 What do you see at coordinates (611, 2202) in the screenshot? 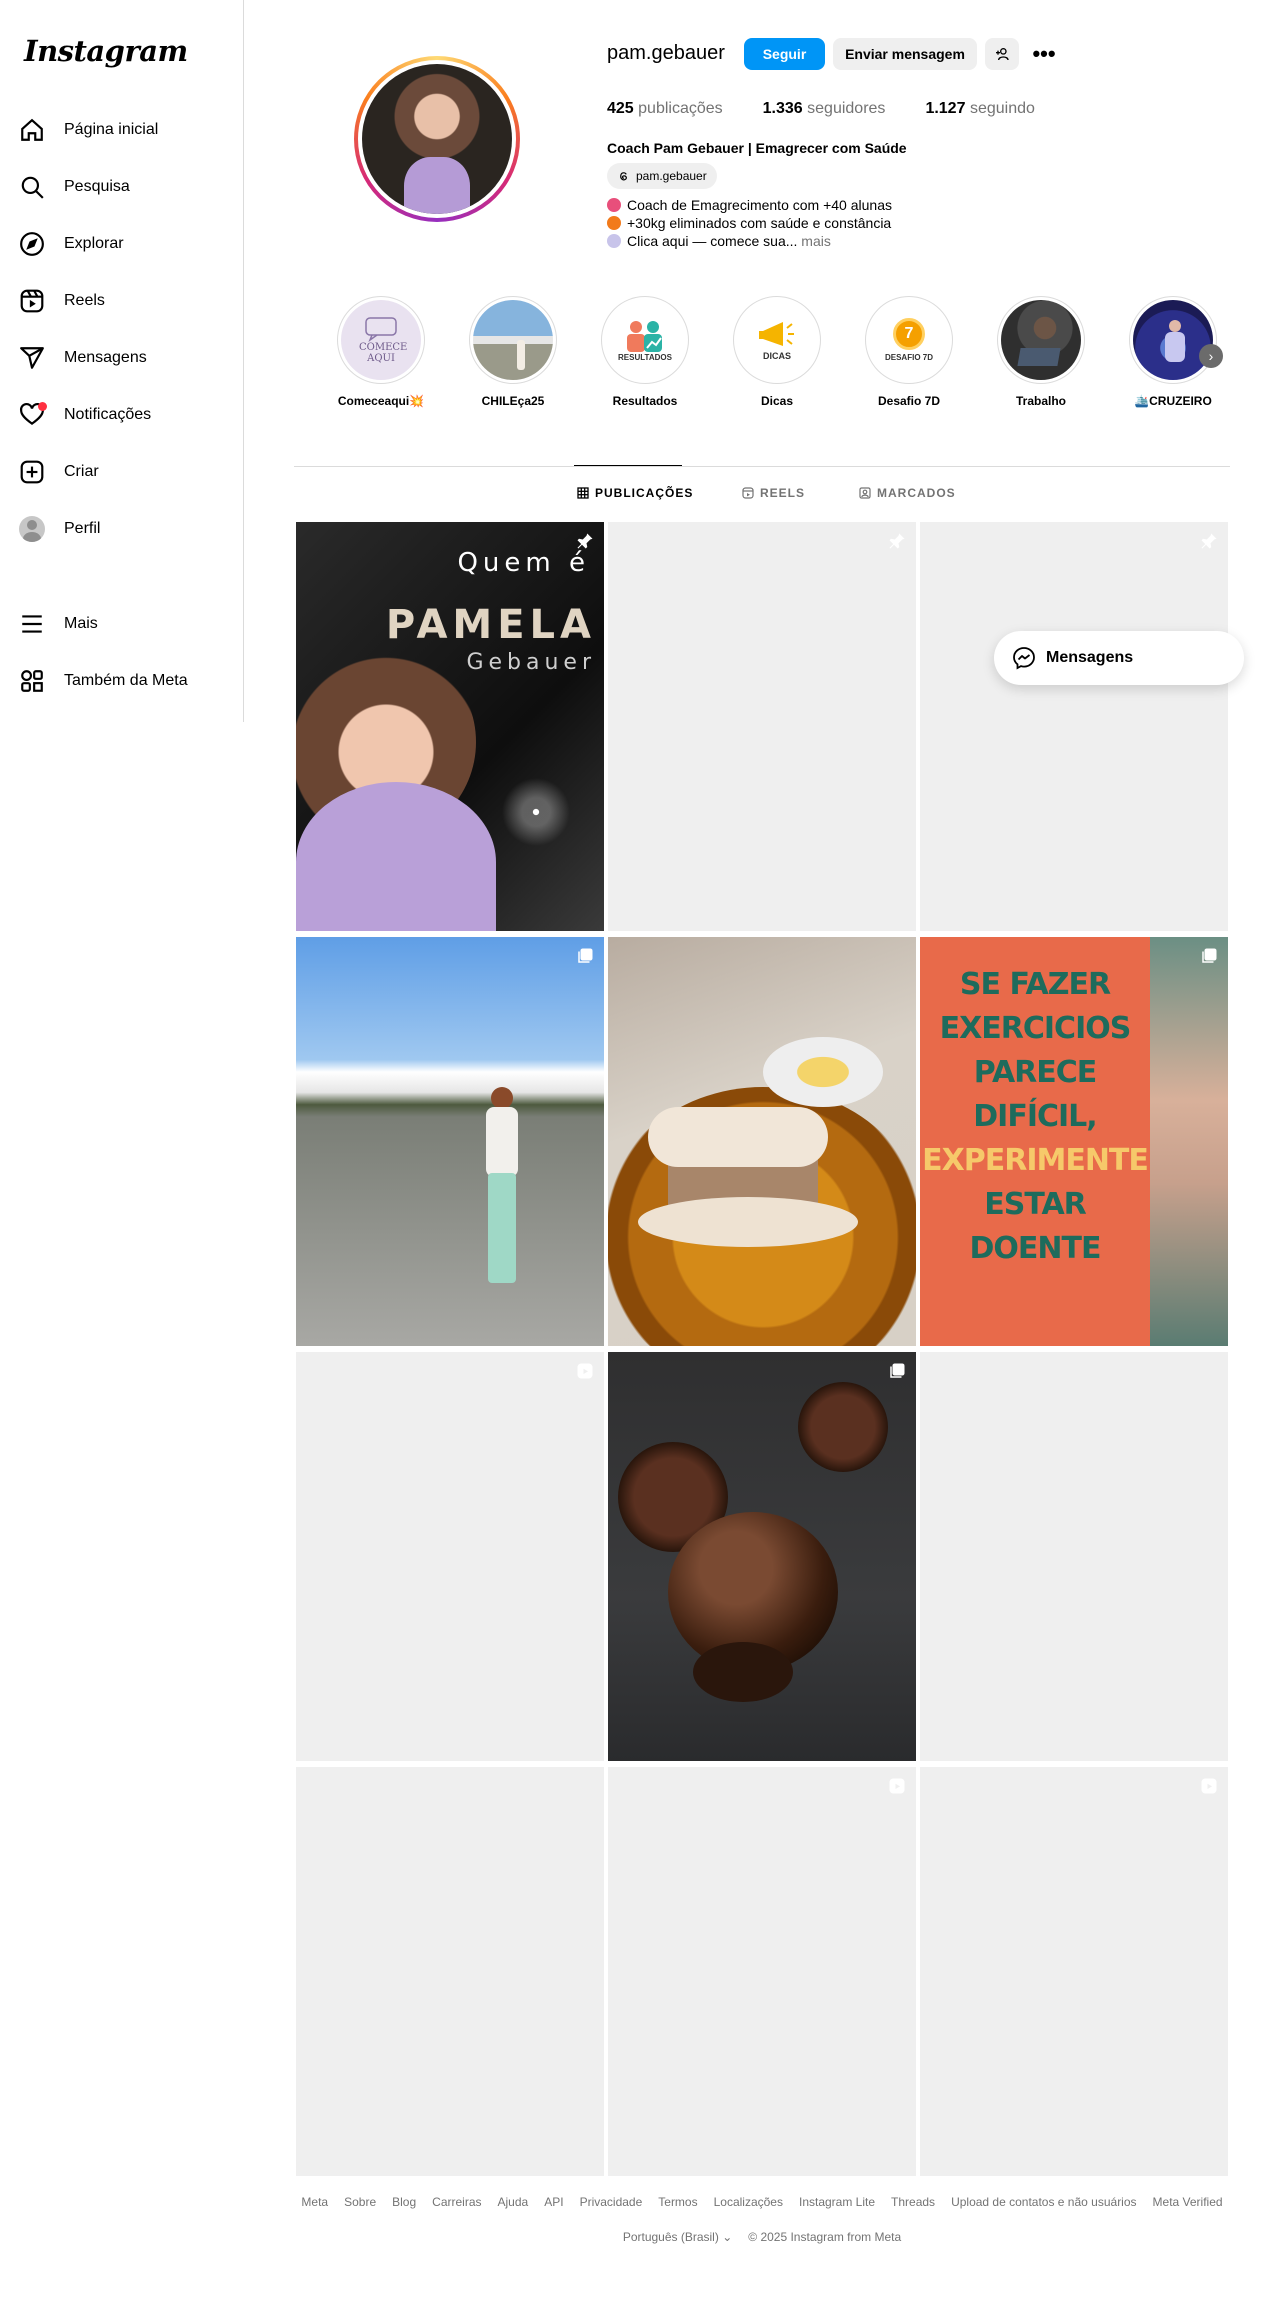
I see `footer-link: Privacidade` at bounding box center [611, 2202].